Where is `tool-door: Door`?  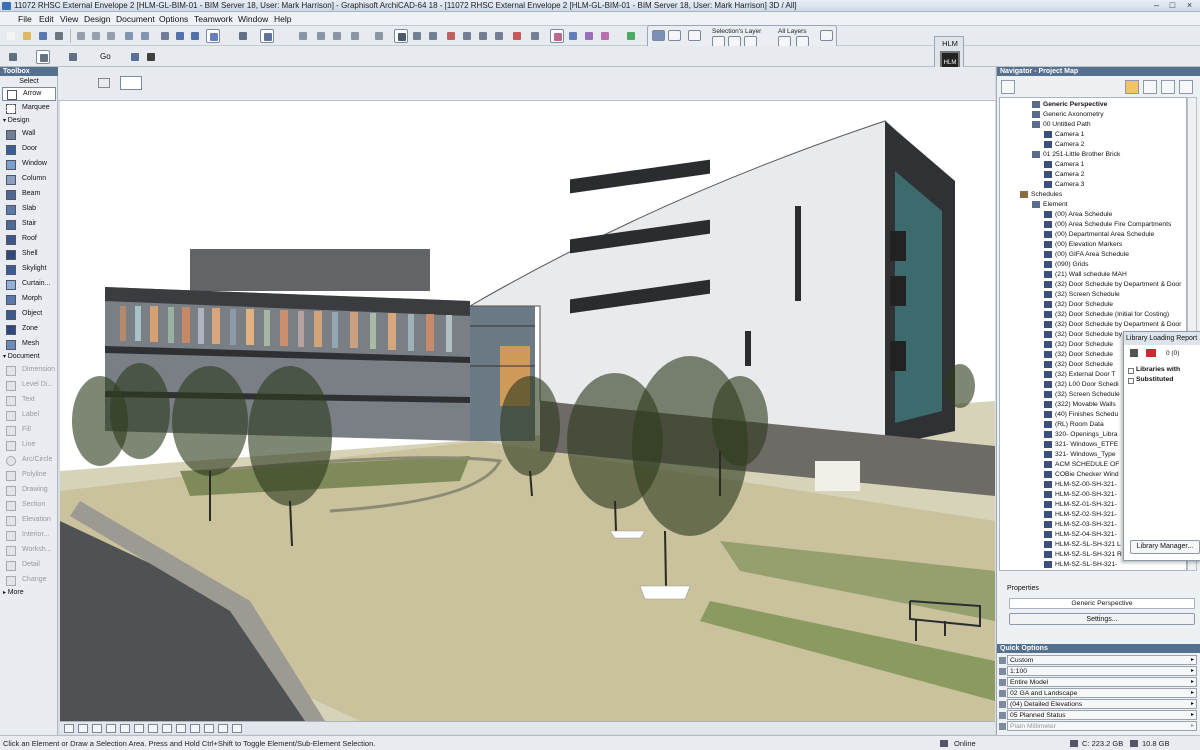
tool-door: Door is located at coordinates (29, 150).